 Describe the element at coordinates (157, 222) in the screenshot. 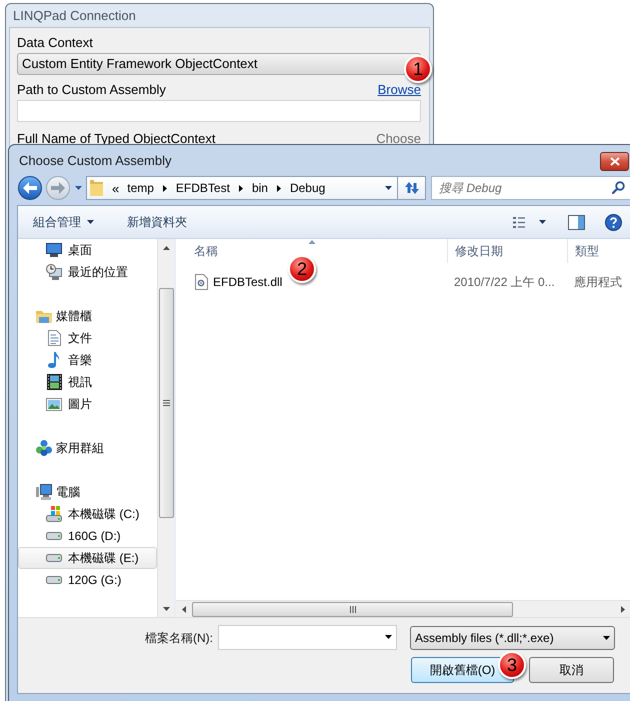

I see `toolbar-button: 新增資料夾` at that location.